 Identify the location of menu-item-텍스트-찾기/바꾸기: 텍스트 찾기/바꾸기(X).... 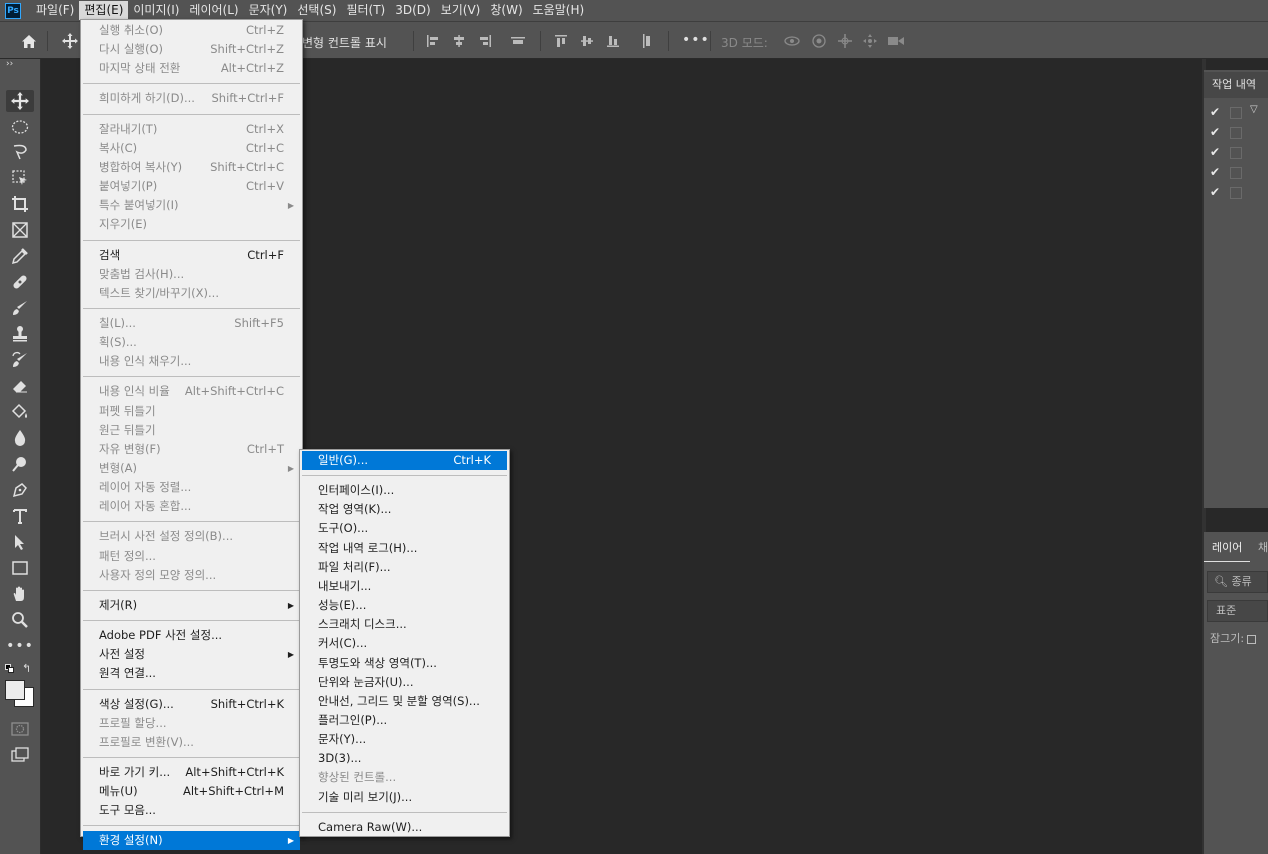
(191, 293).